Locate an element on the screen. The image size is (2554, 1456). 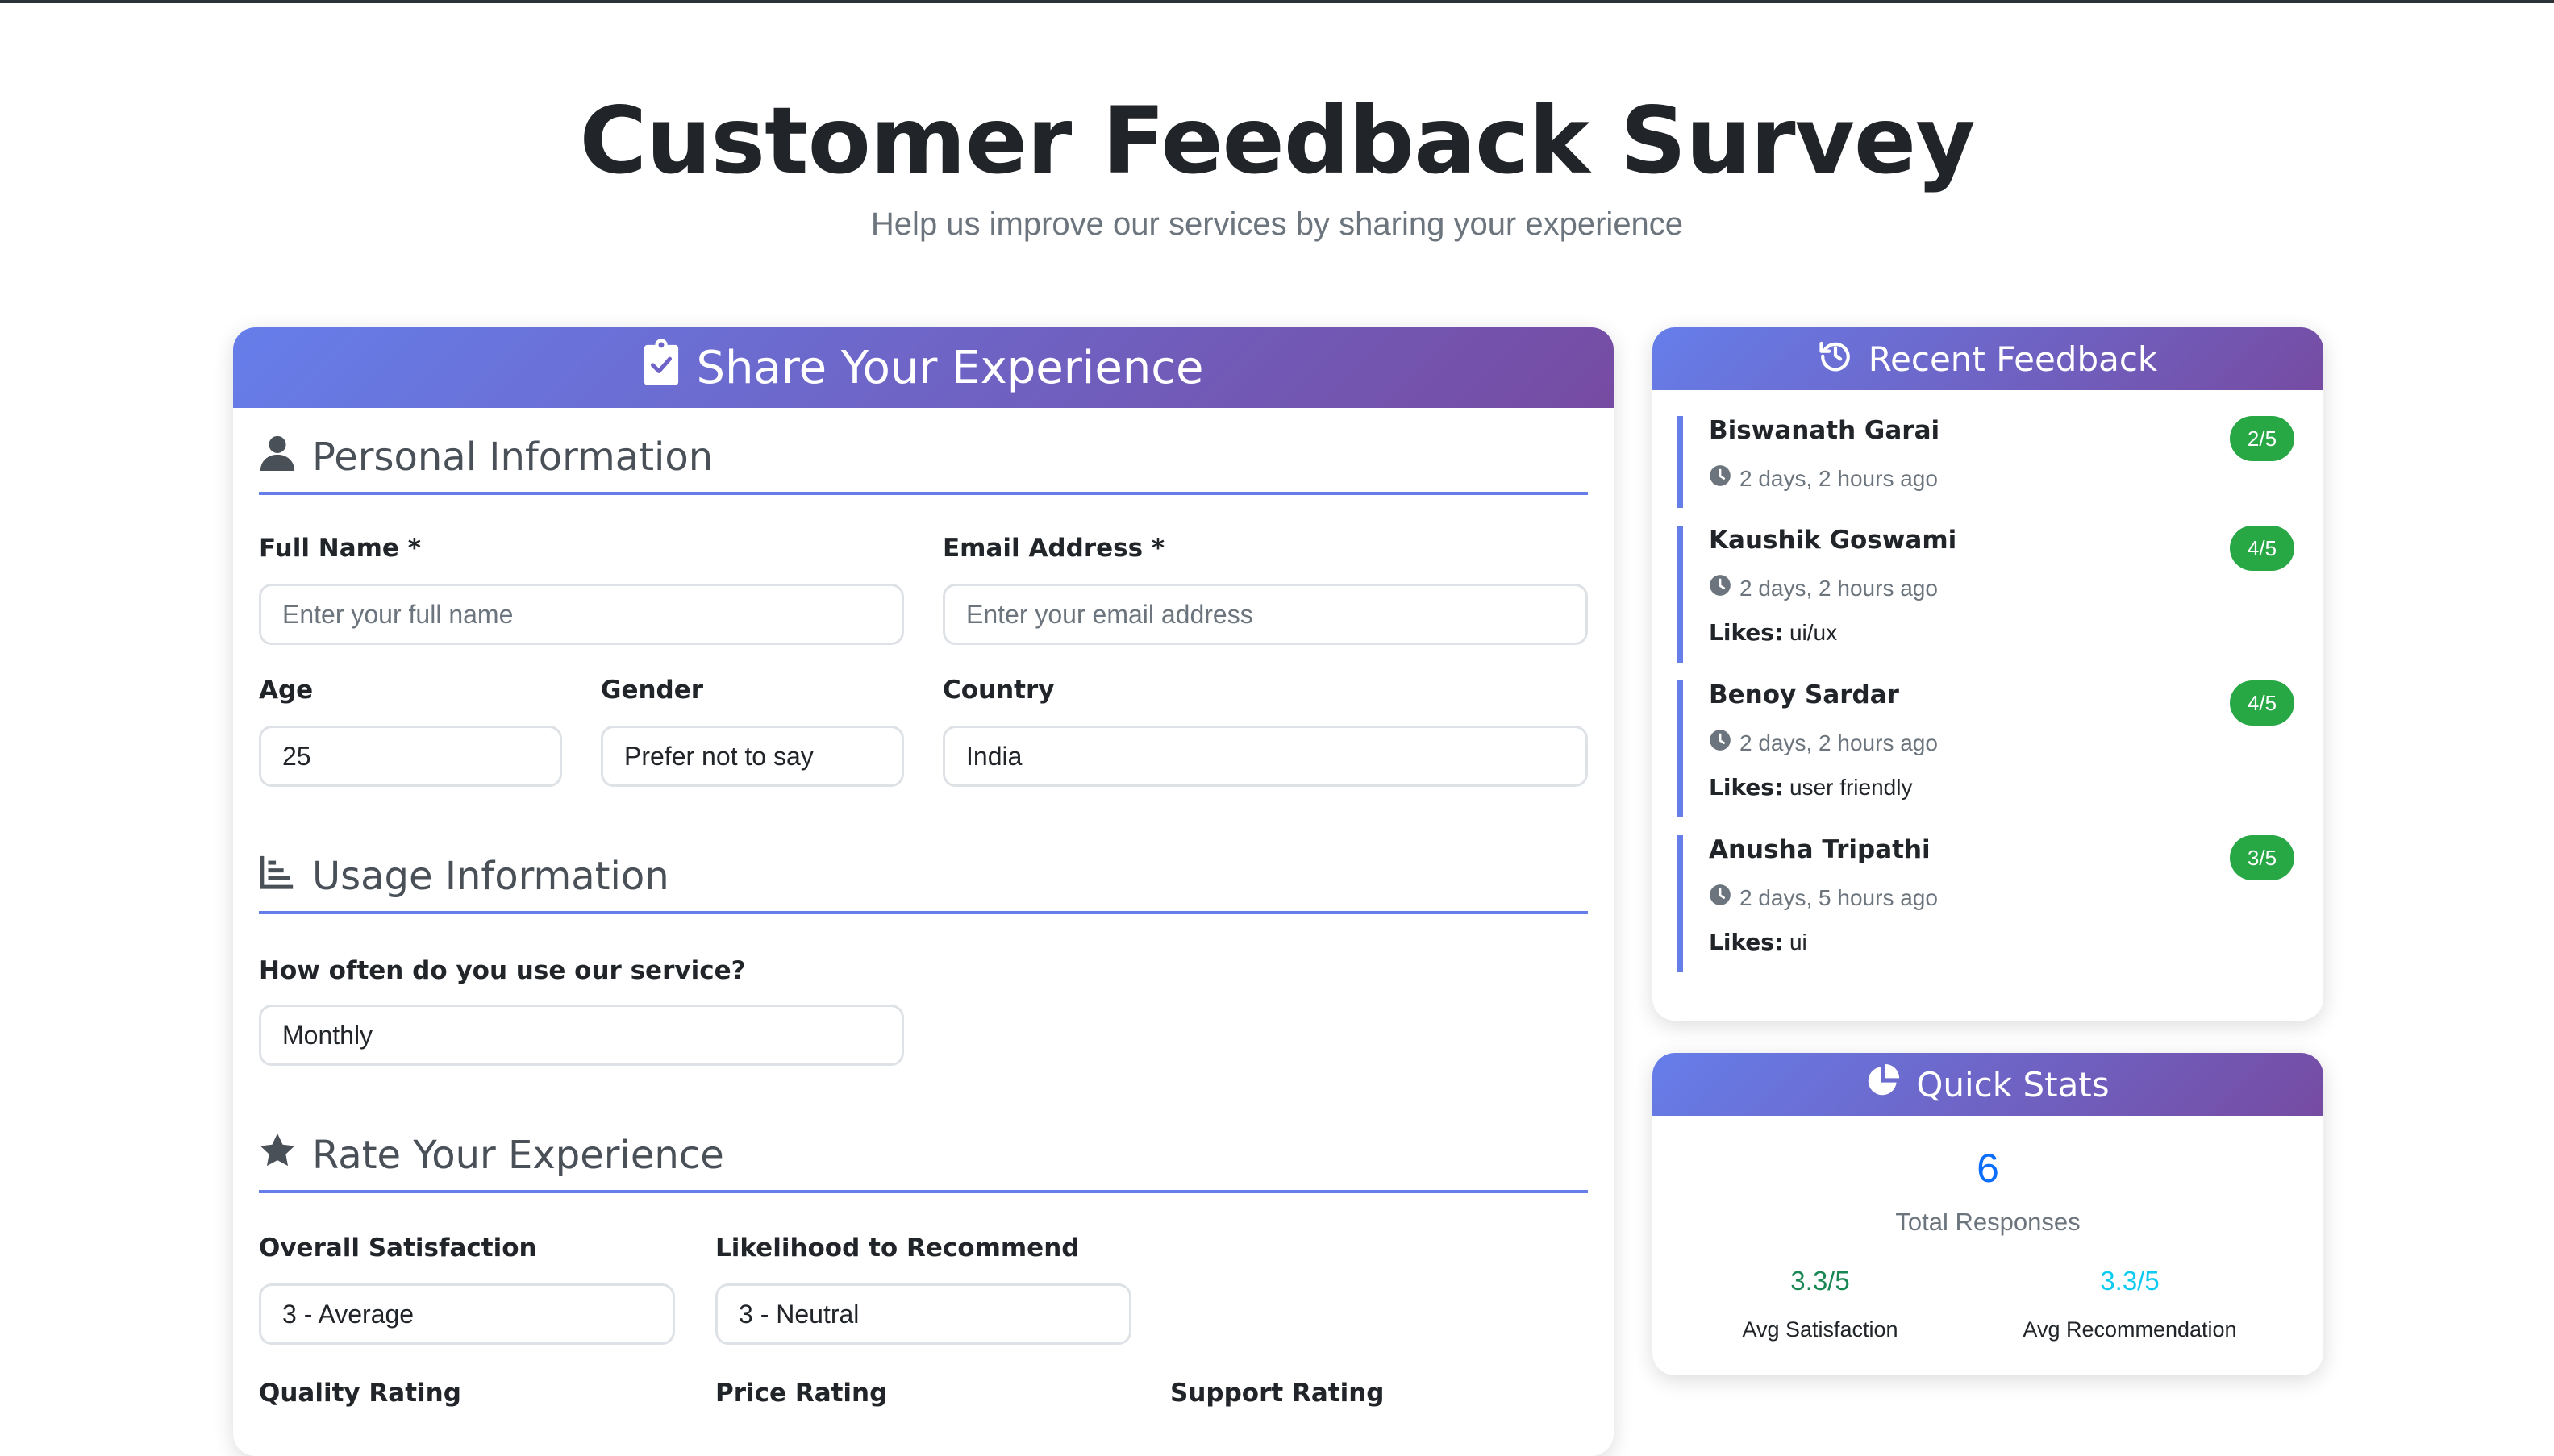
total-responses-value: 6 is located at coordinates (1988, 1168).